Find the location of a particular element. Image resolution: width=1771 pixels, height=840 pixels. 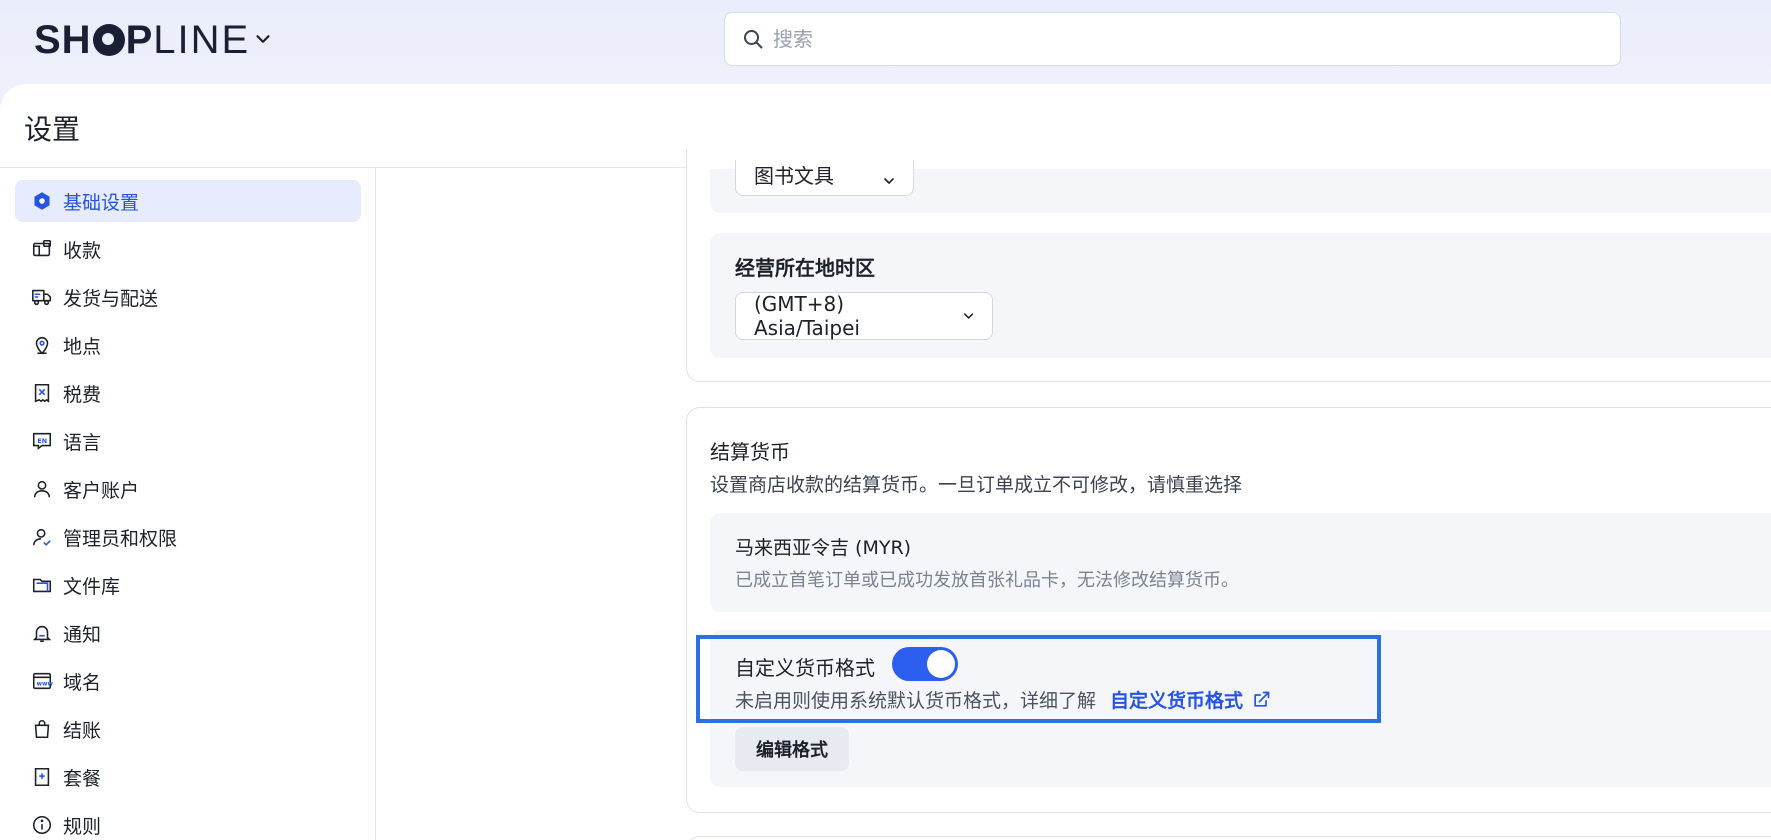

sidebar-item-label: 语言 is located at coordinates (82, 442).